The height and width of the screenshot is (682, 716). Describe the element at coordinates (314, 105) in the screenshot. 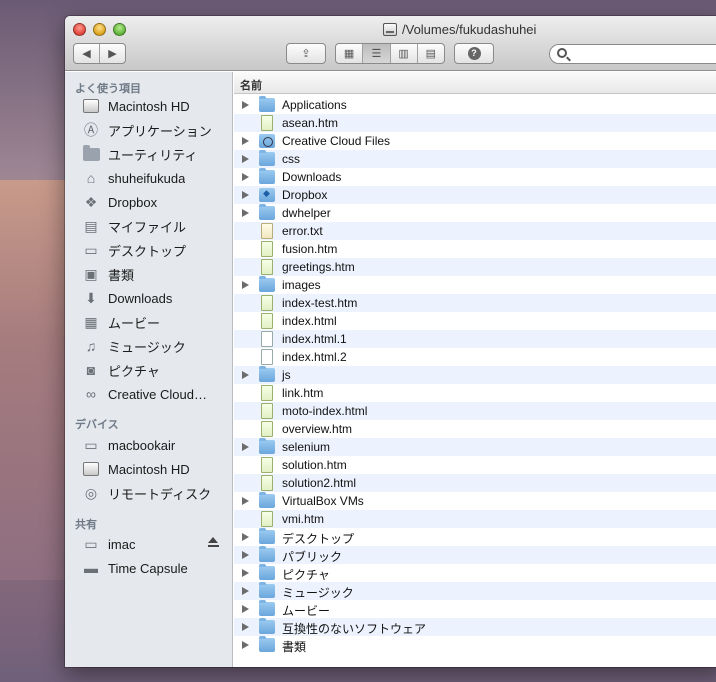

I see `file-name: Applications` at that location.